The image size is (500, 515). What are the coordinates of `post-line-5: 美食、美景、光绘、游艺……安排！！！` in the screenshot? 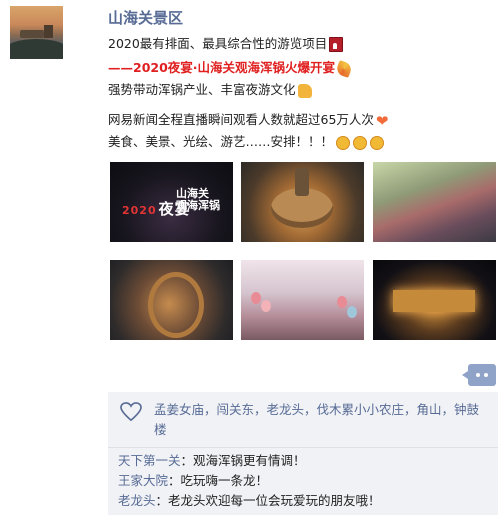 It's located at (246, 142).